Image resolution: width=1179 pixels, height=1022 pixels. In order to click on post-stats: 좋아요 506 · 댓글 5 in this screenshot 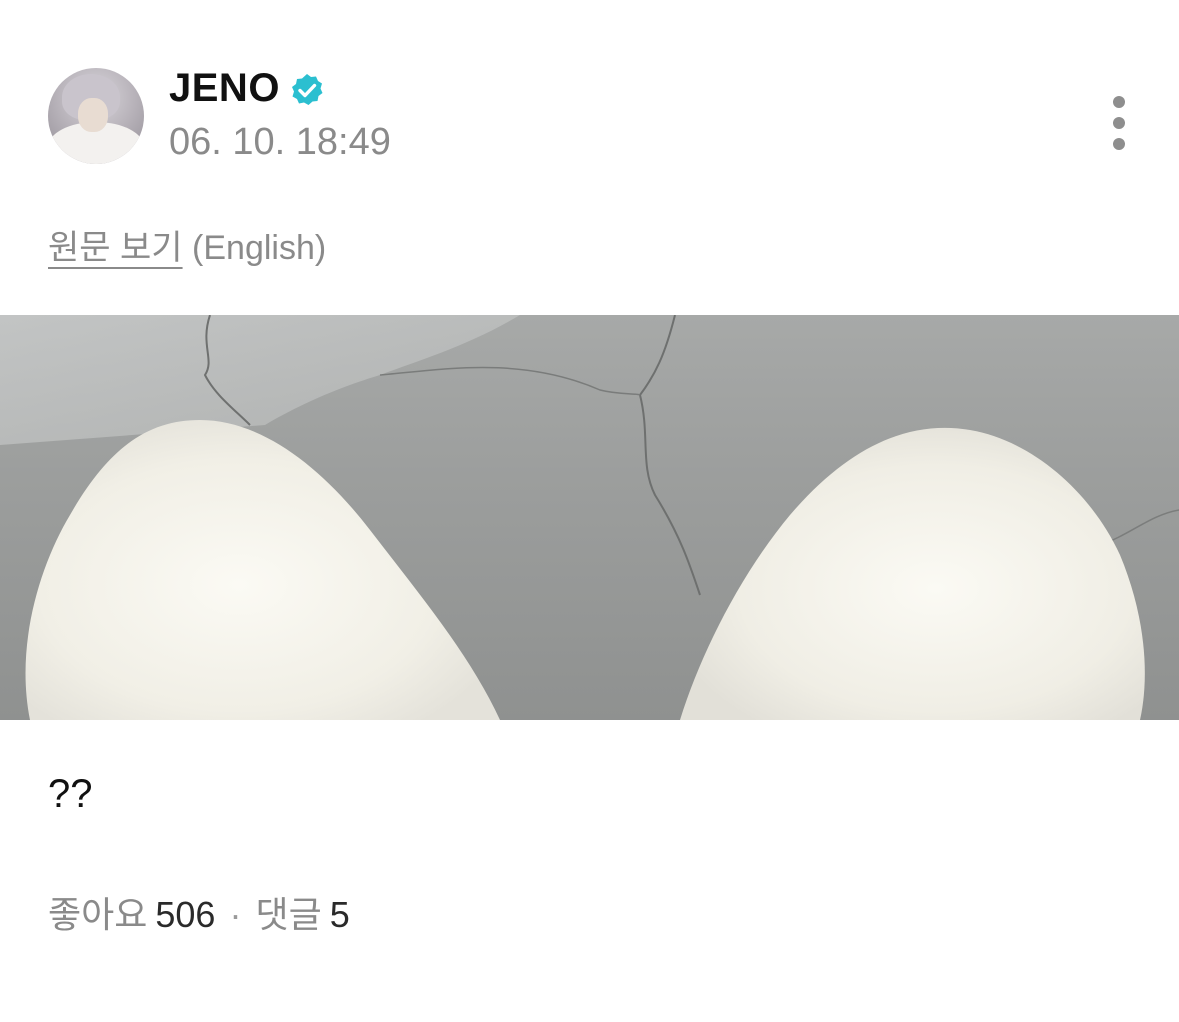, I will do `click(199, 912)`.